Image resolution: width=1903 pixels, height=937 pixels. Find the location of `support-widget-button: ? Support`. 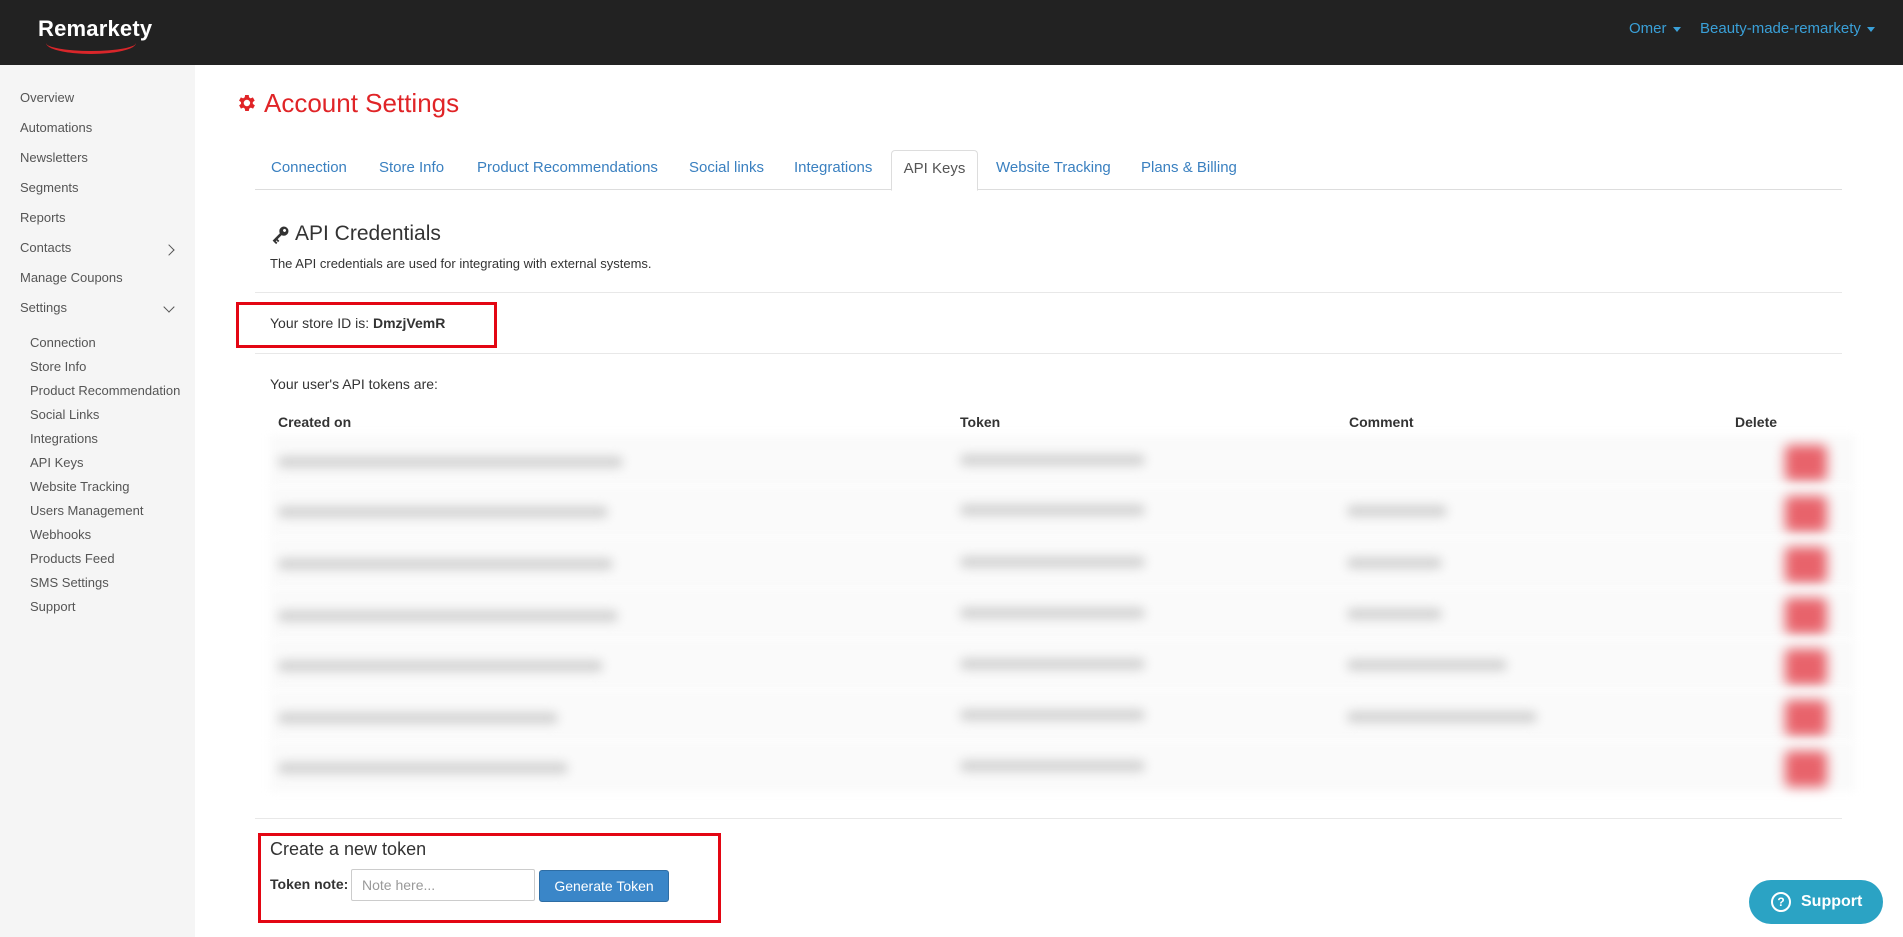

support-widget-button: ? Support is located at coordinates (1816, 902).